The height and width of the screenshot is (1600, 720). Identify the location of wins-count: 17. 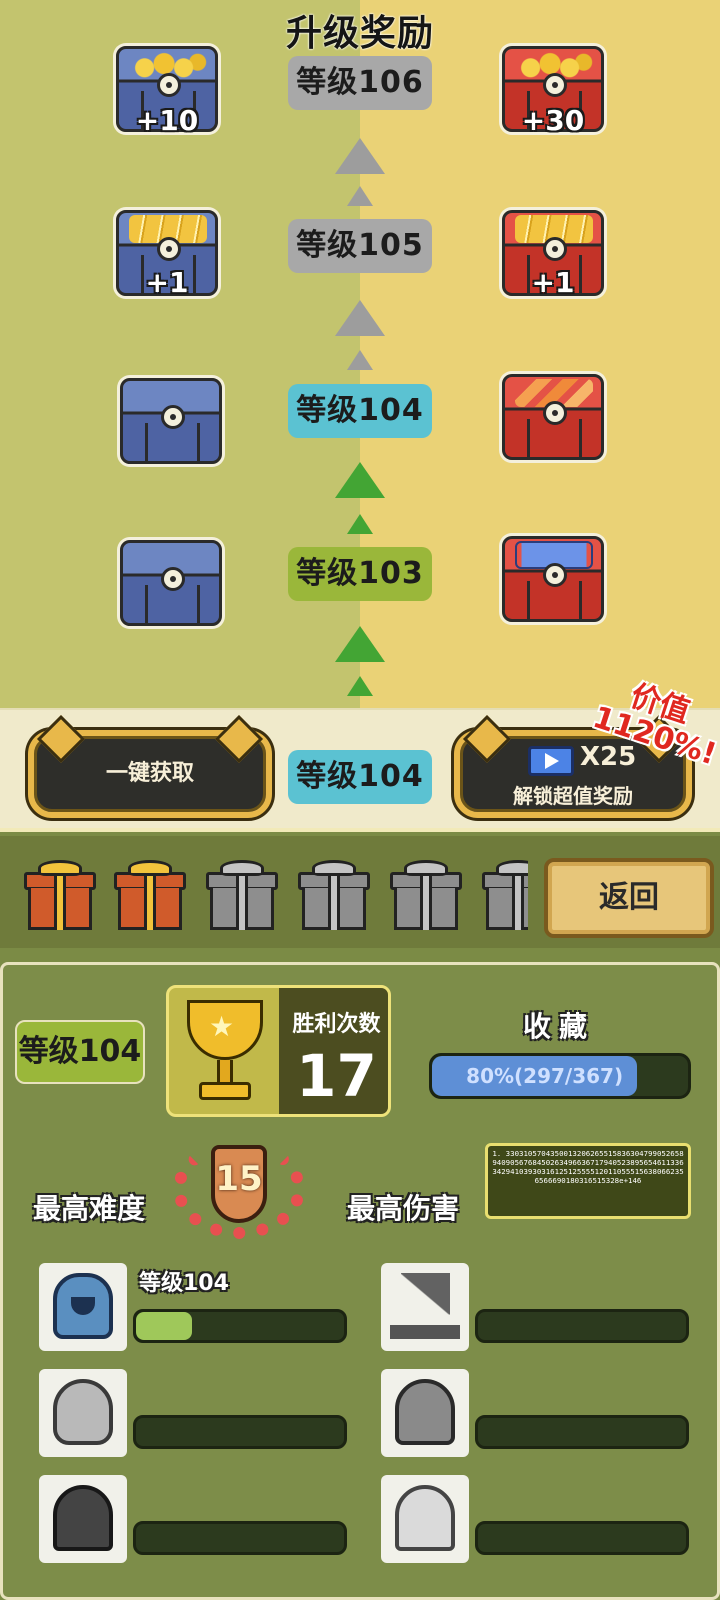
(336, 1076).